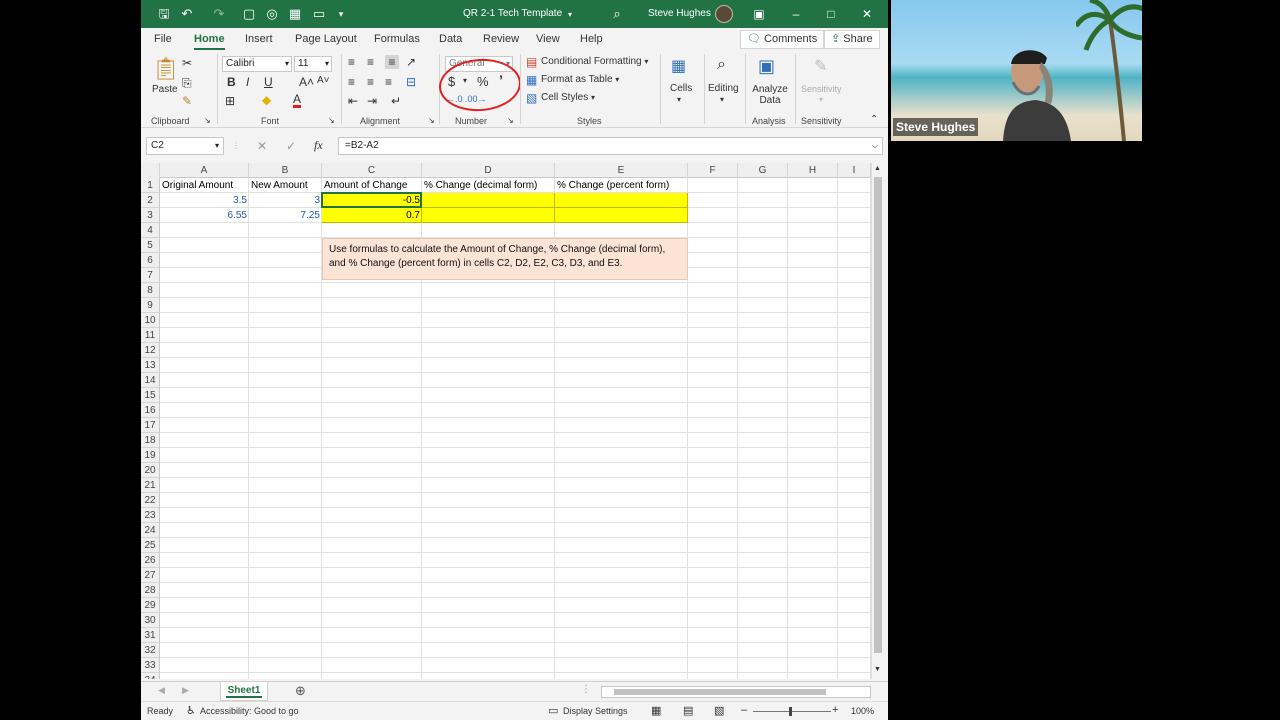 This screenshot has height=720, width=1280. I want to click on tab-review: Review, so click(501, 39).